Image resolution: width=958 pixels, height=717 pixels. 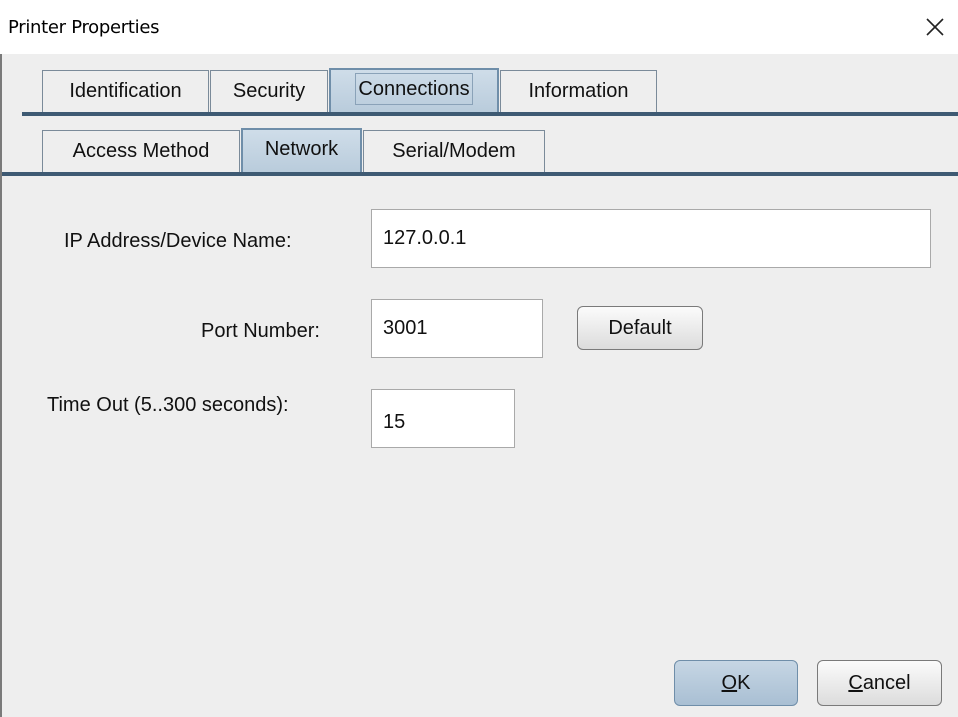 What do you see at coordinates (178, 241) in the screenshot?
I see `ip-address-label: IP Address/Device Name:` at bounding box center [178, 241].